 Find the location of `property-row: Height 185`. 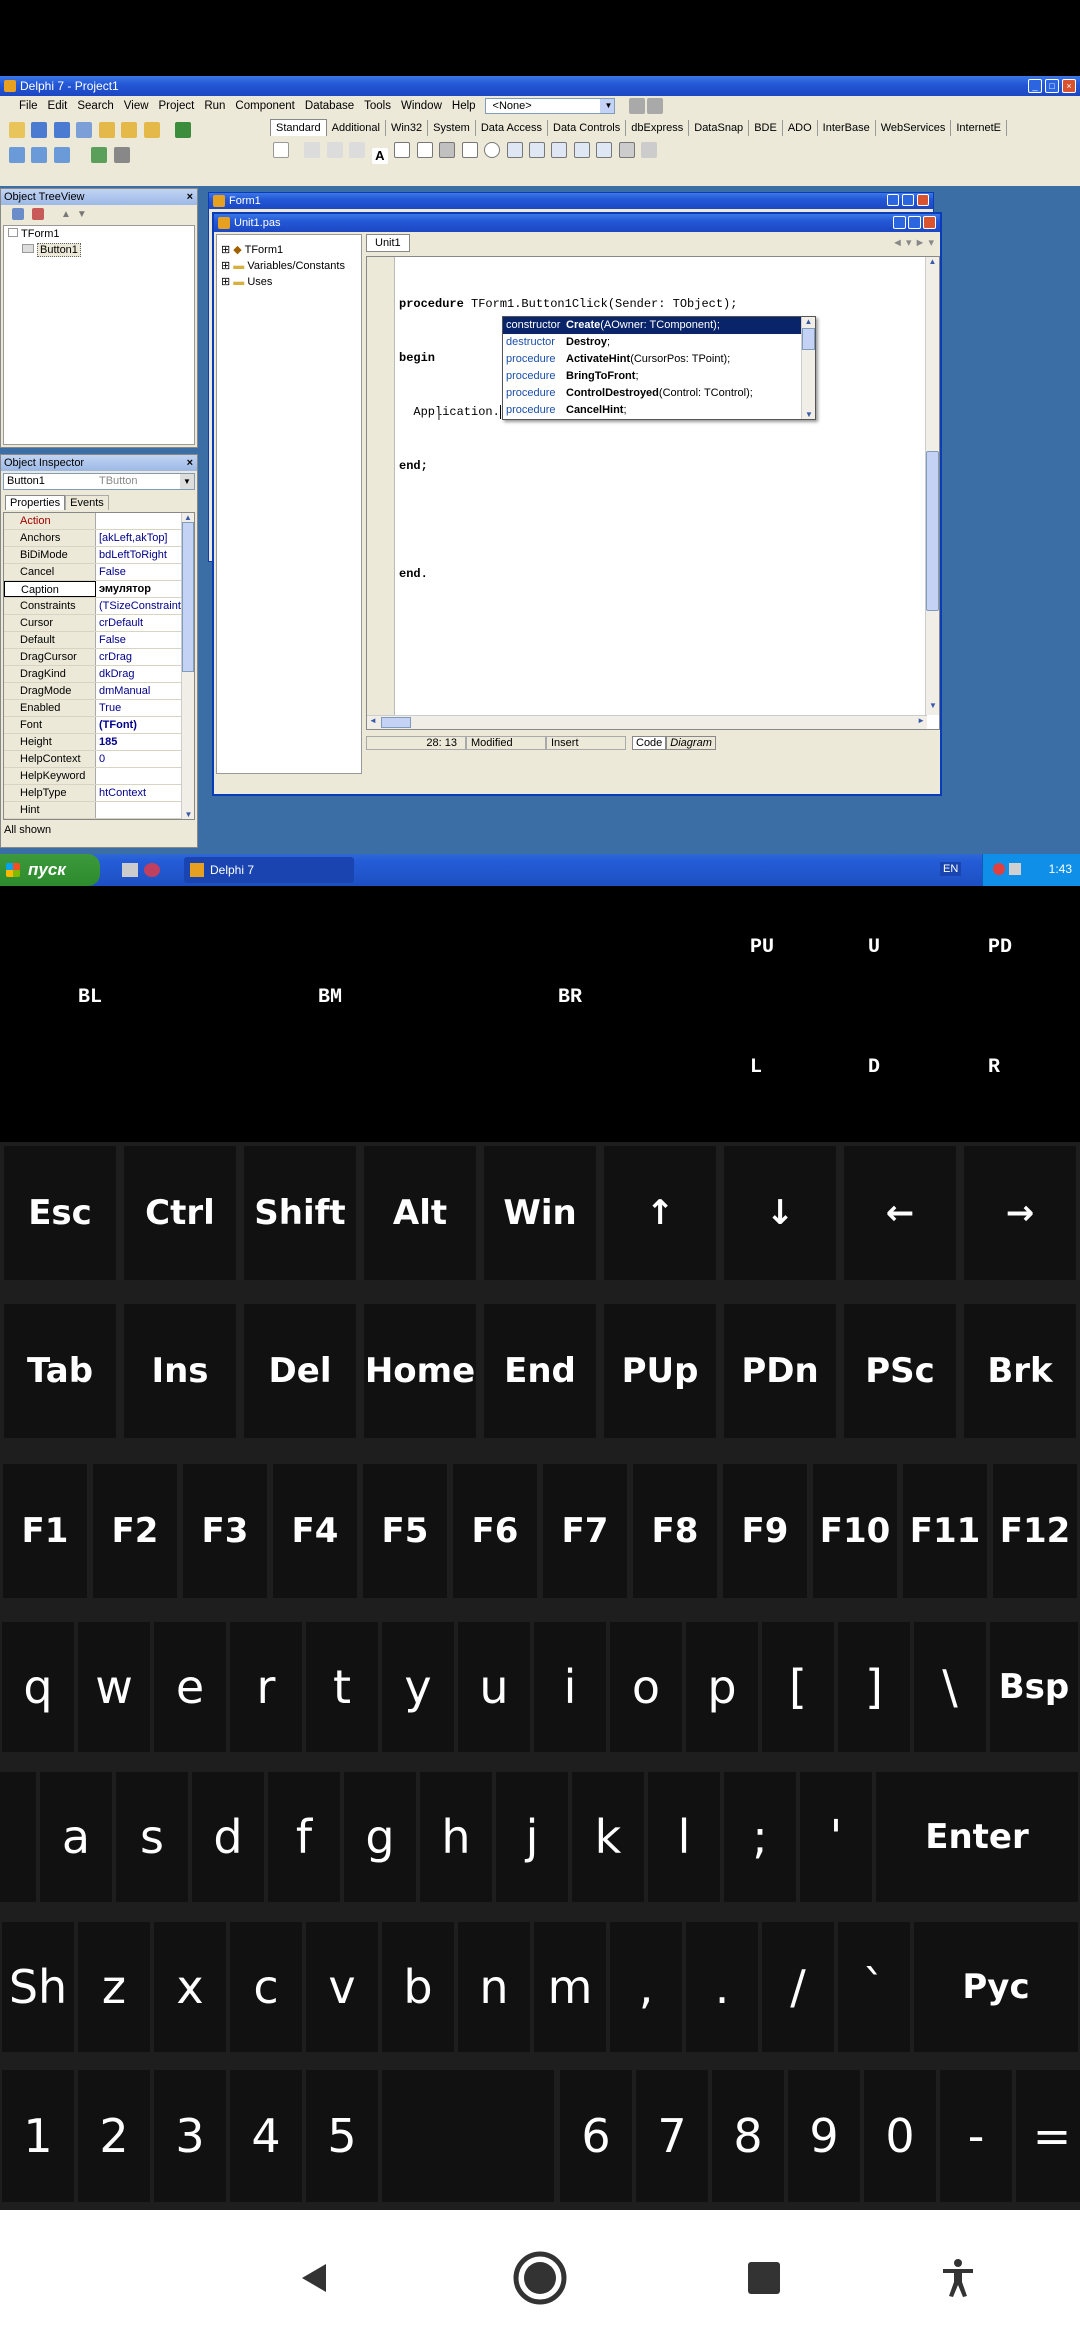

property-row: Height 185 is located at coordinates (99, 742).